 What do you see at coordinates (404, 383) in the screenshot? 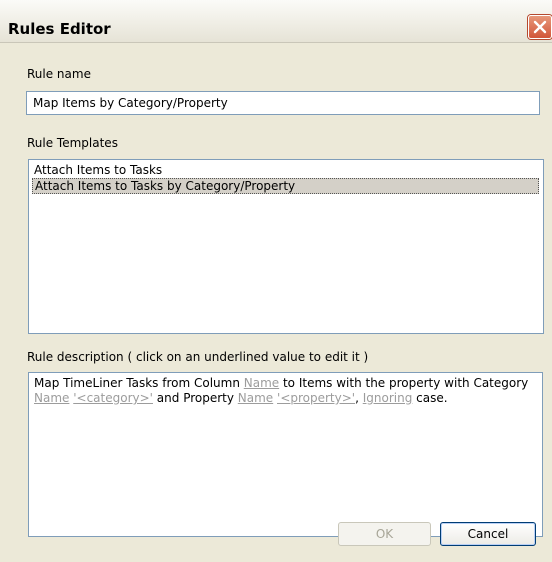
I see `desc-text: to Items with the property with Category` at bounding box center [404, 383].